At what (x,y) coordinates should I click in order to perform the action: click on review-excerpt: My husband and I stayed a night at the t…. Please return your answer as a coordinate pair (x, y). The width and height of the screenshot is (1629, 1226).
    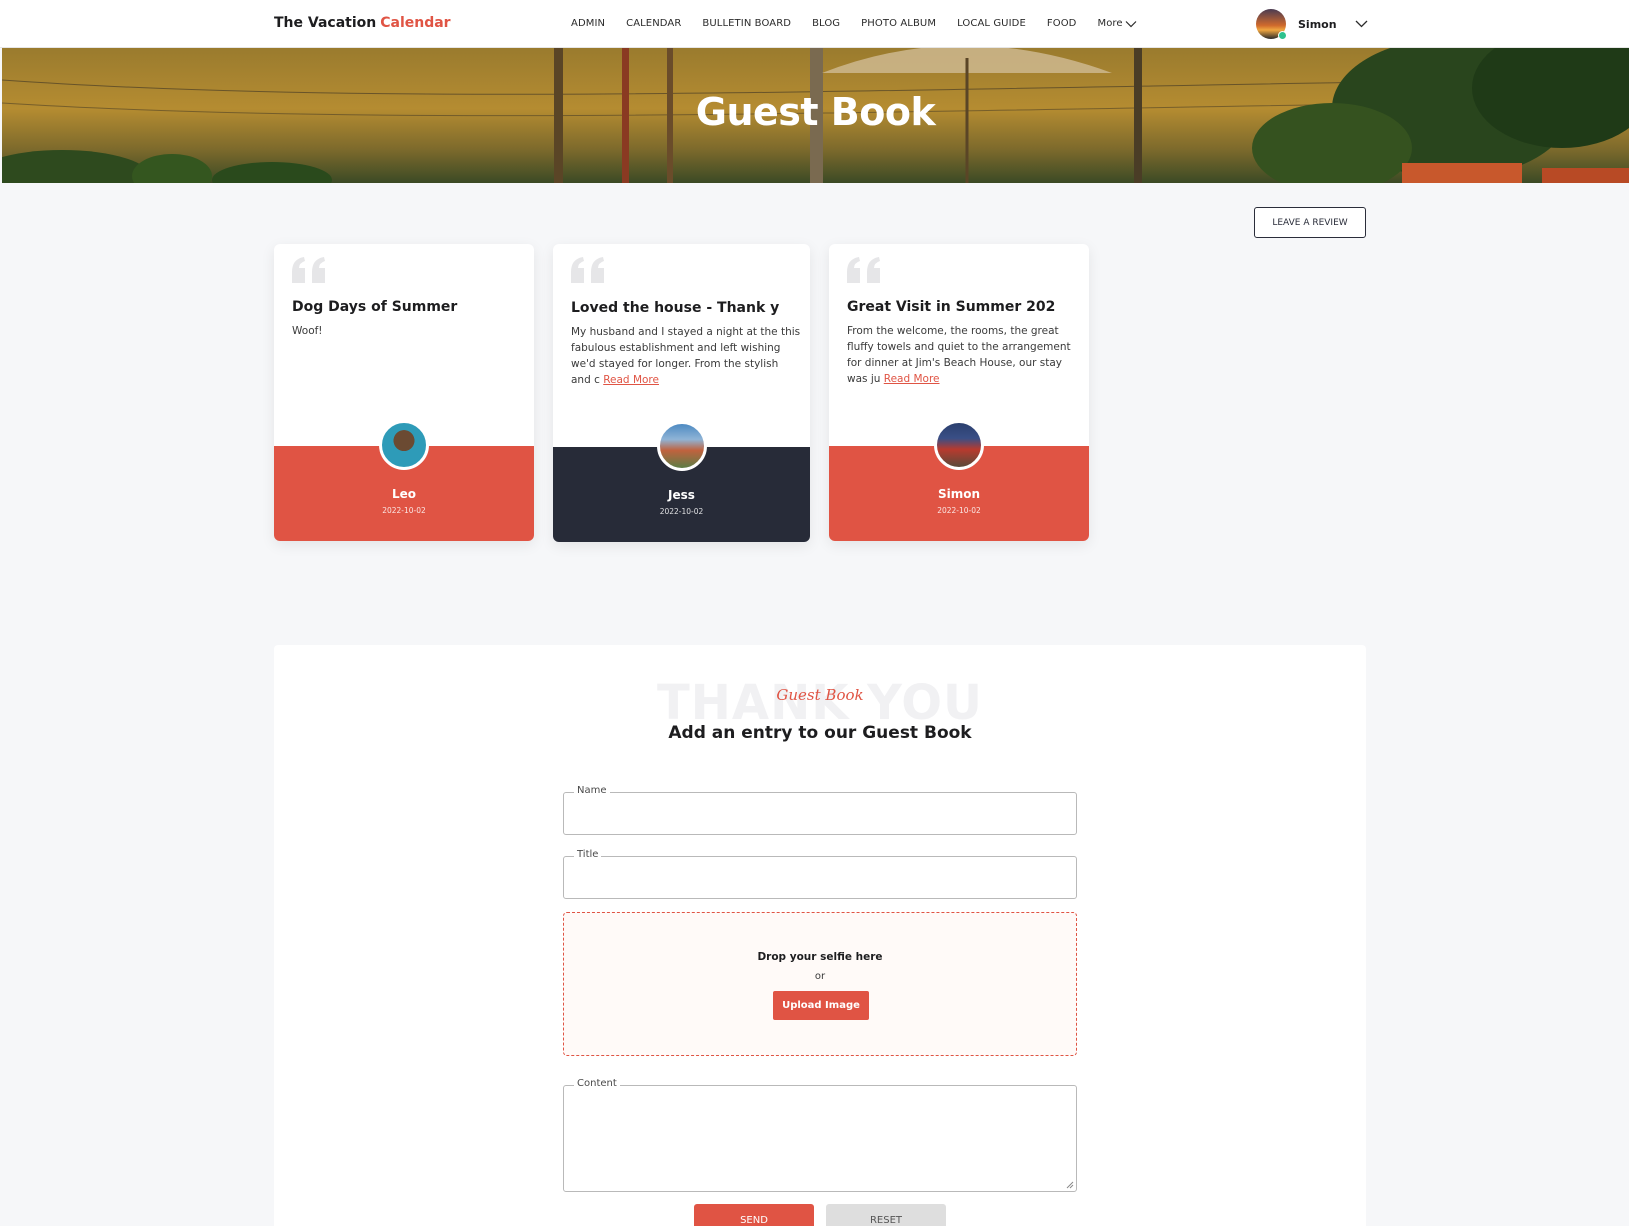
    Looking at the image, I should click on (686, 356).